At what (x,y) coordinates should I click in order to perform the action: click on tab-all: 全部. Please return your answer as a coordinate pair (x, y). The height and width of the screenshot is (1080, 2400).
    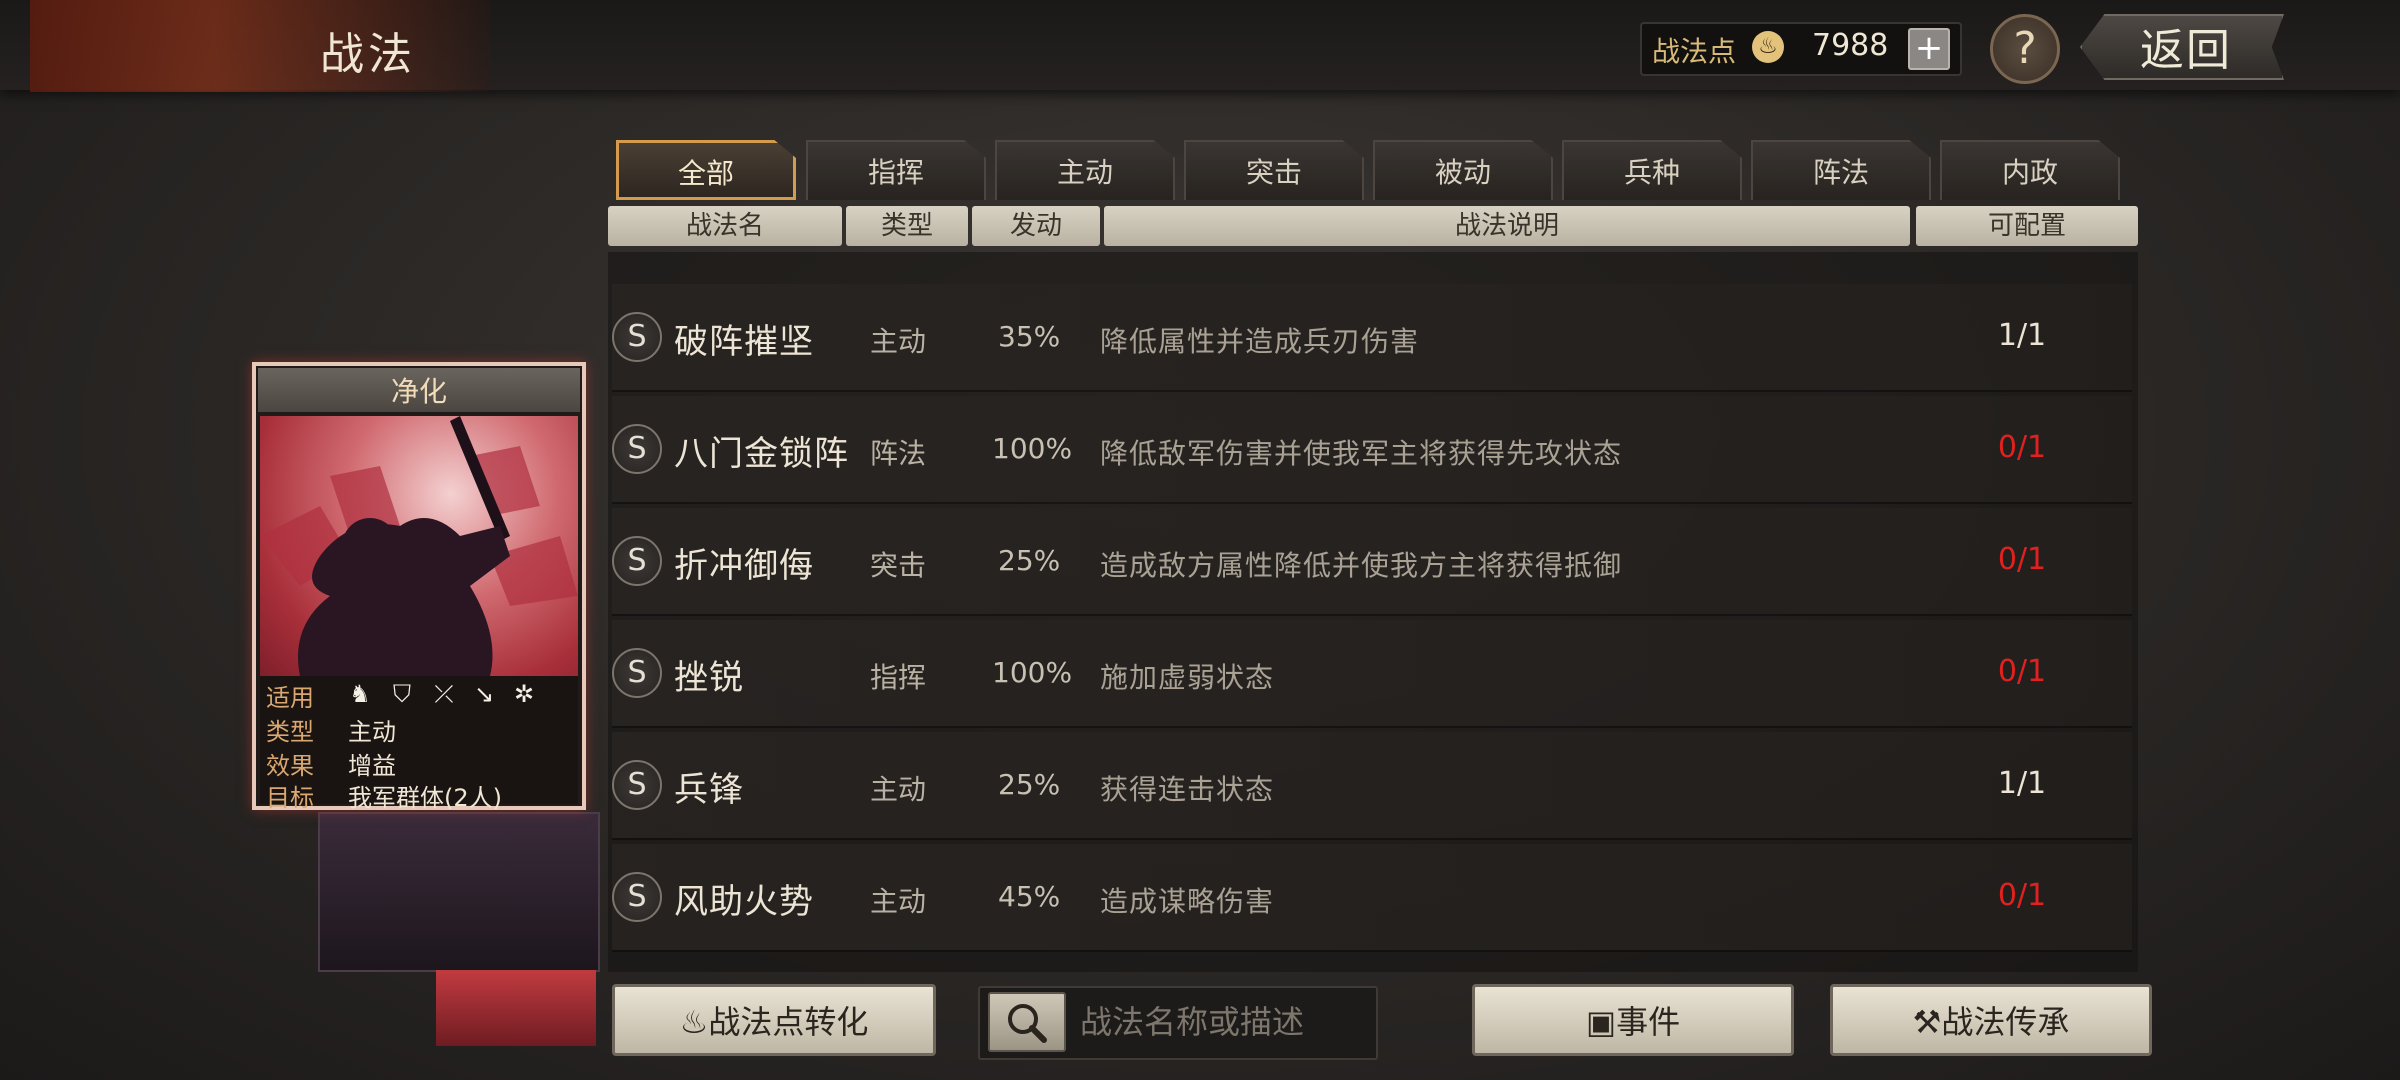
    Looking at the image, I should click on (706, 170).